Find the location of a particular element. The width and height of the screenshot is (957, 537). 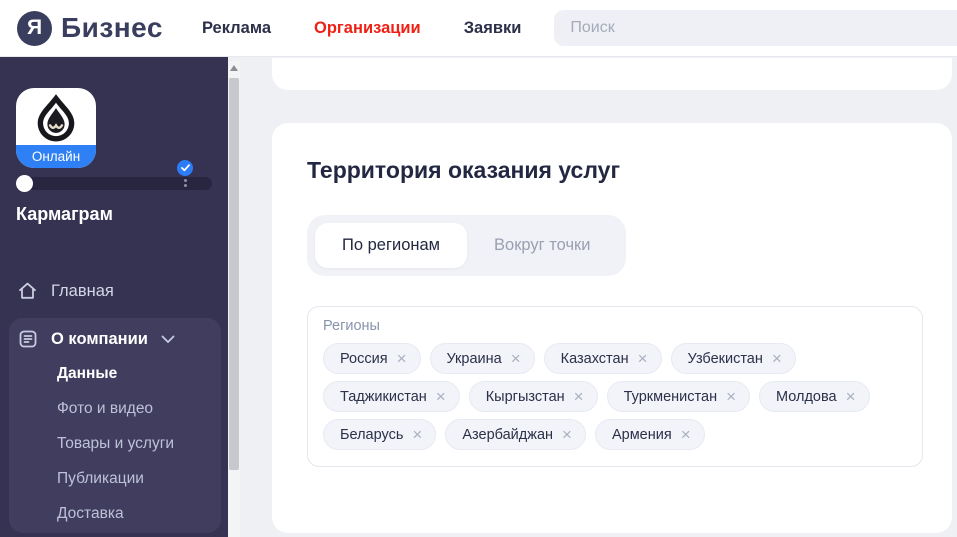

brand-name: Бизнес is located at coordinates (112, 27).